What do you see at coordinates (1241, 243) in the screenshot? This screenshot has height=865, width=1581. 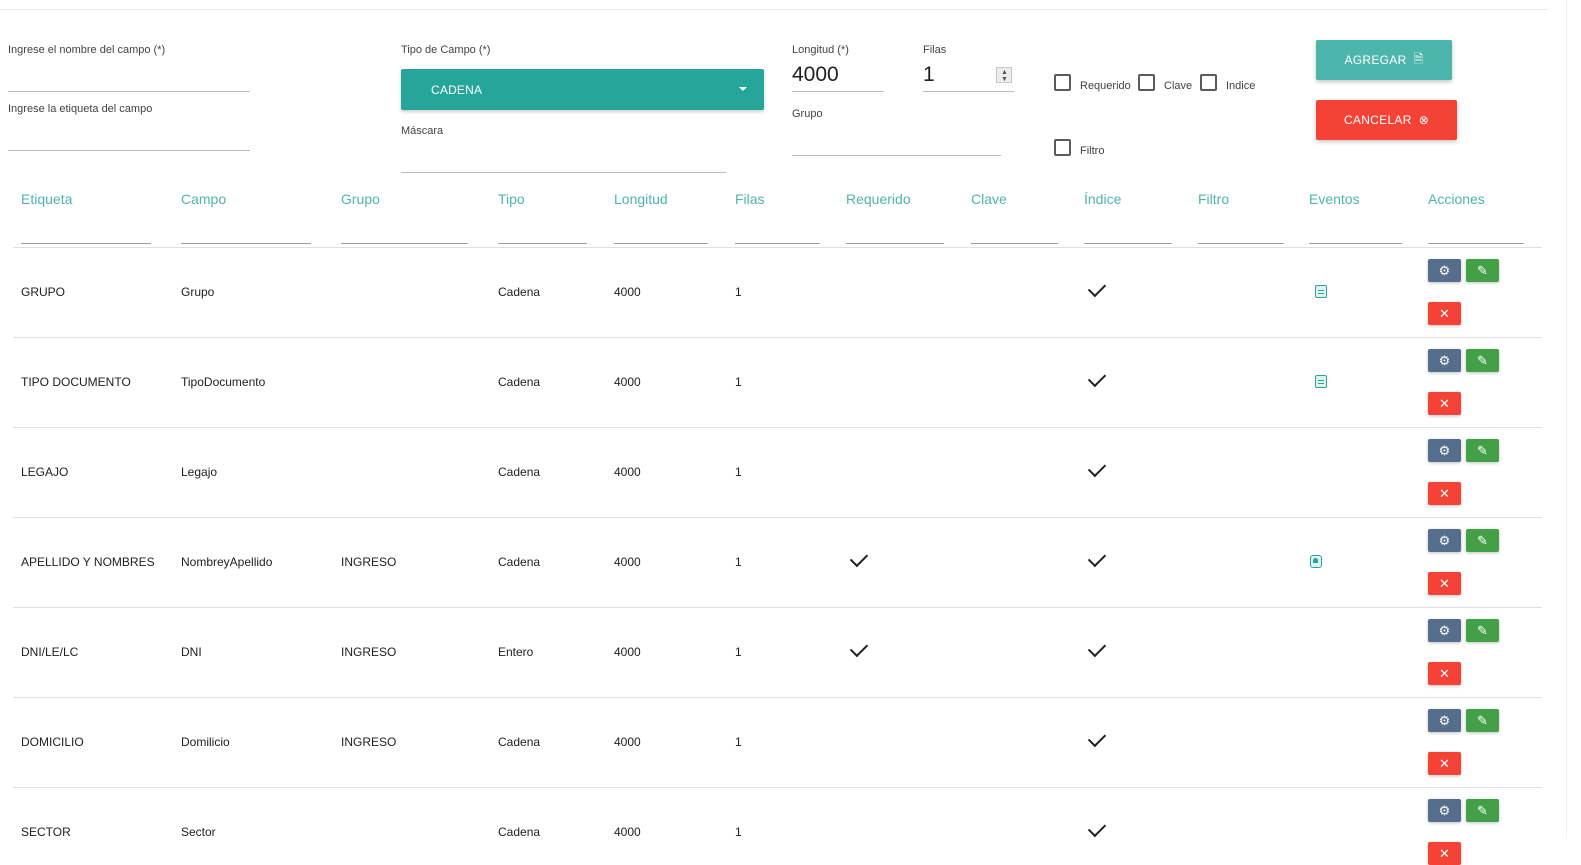 I see `filter-filtro-input` at bounding box center [1241, 243].